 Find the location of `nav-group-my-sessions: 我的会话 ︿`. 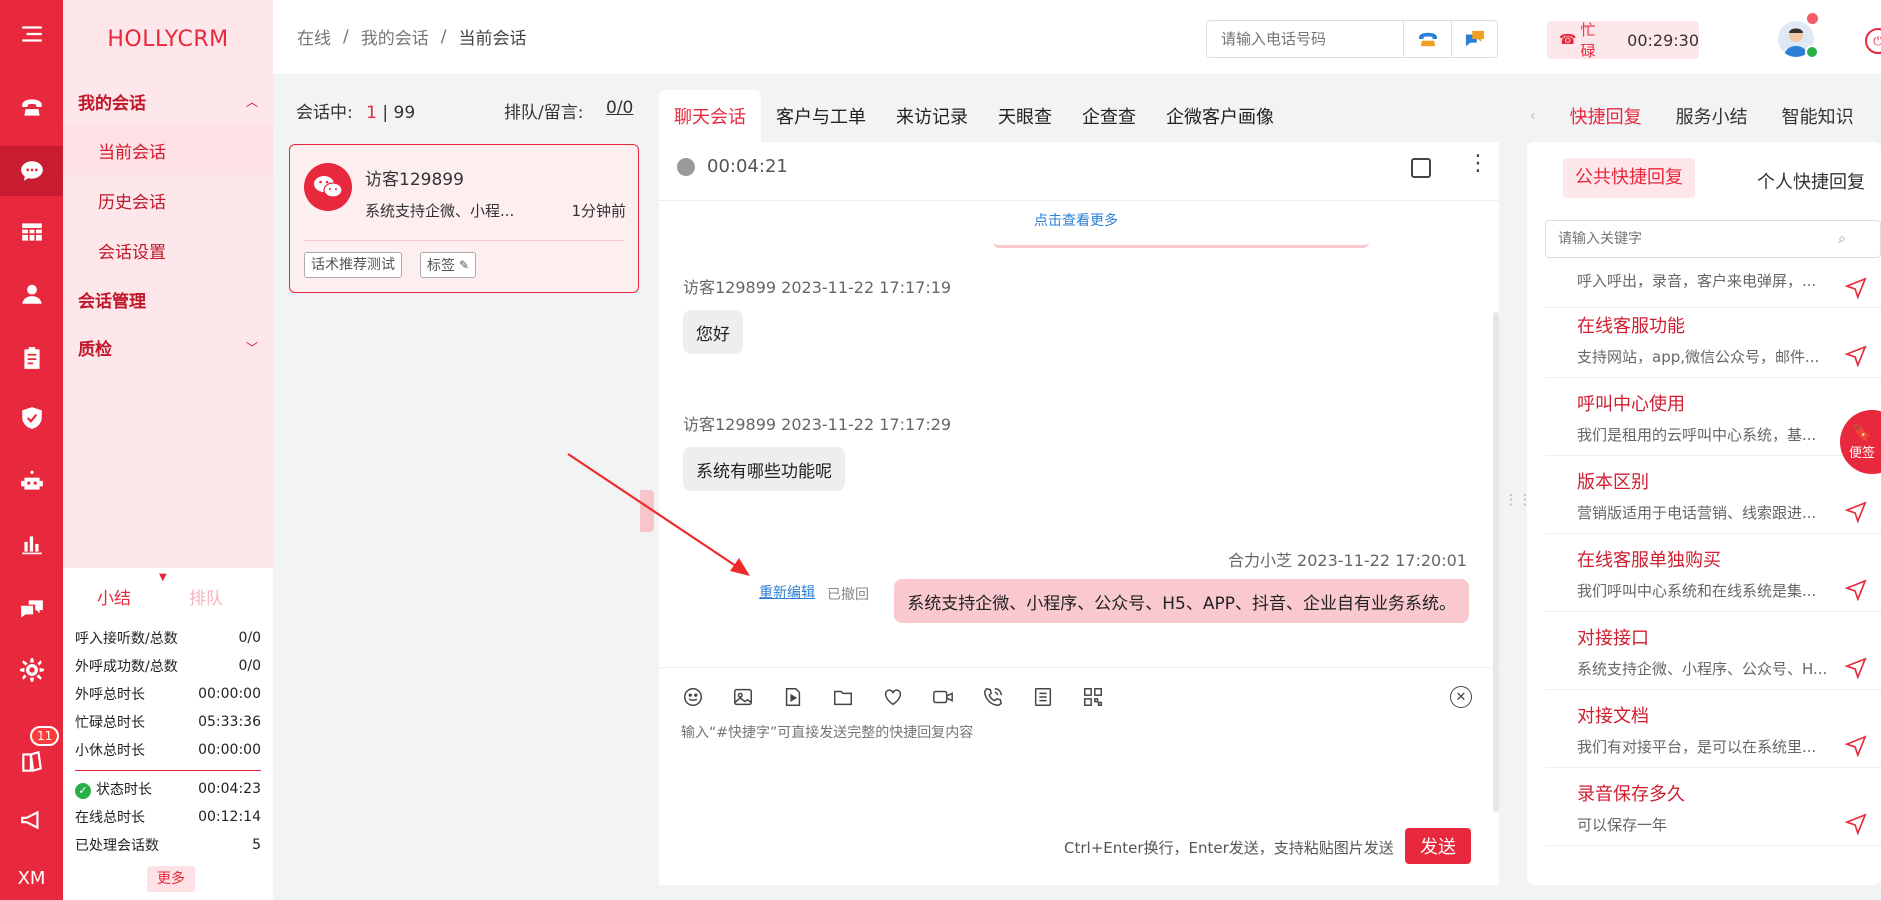

nav-group-my-sessions: 我的会话 ︿ is located at coordinates (168, 101).